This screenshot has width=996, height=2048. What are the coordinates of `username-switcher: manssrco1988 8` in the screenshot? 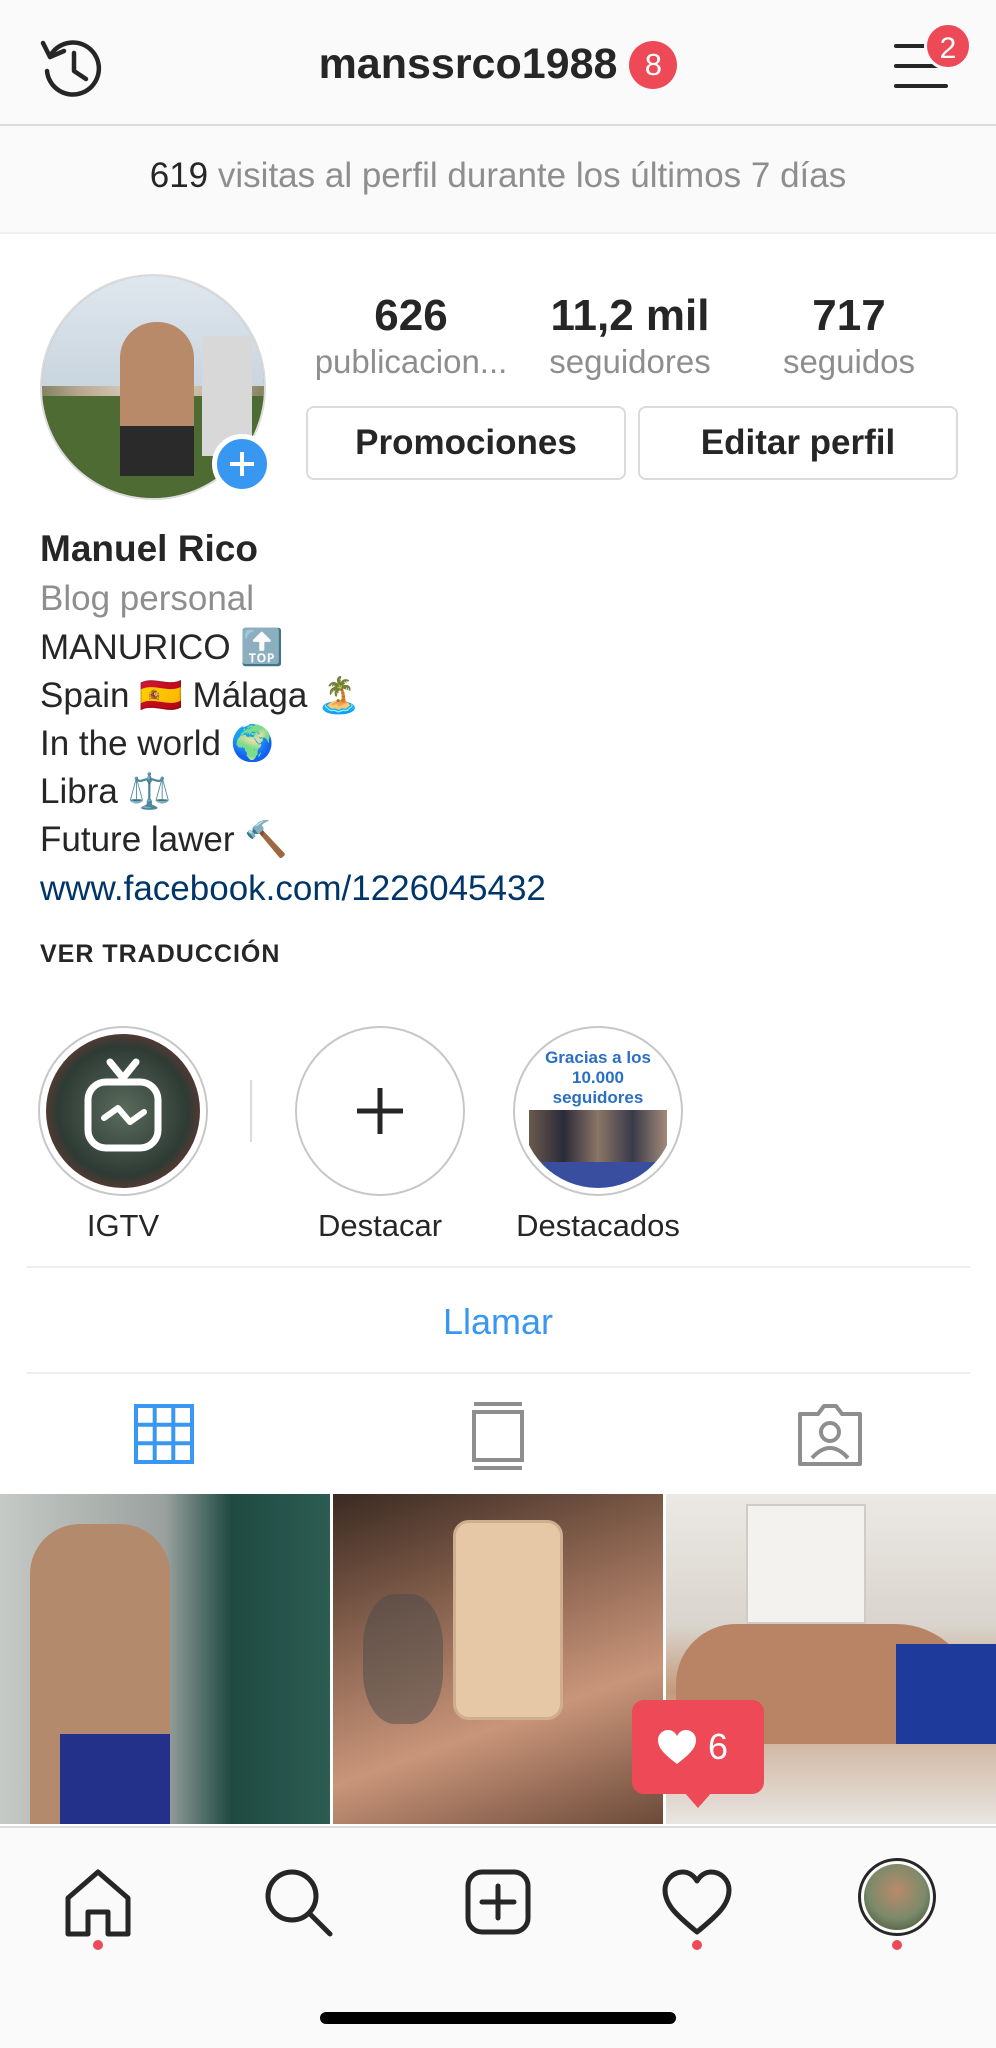 It's located at (498, 64).